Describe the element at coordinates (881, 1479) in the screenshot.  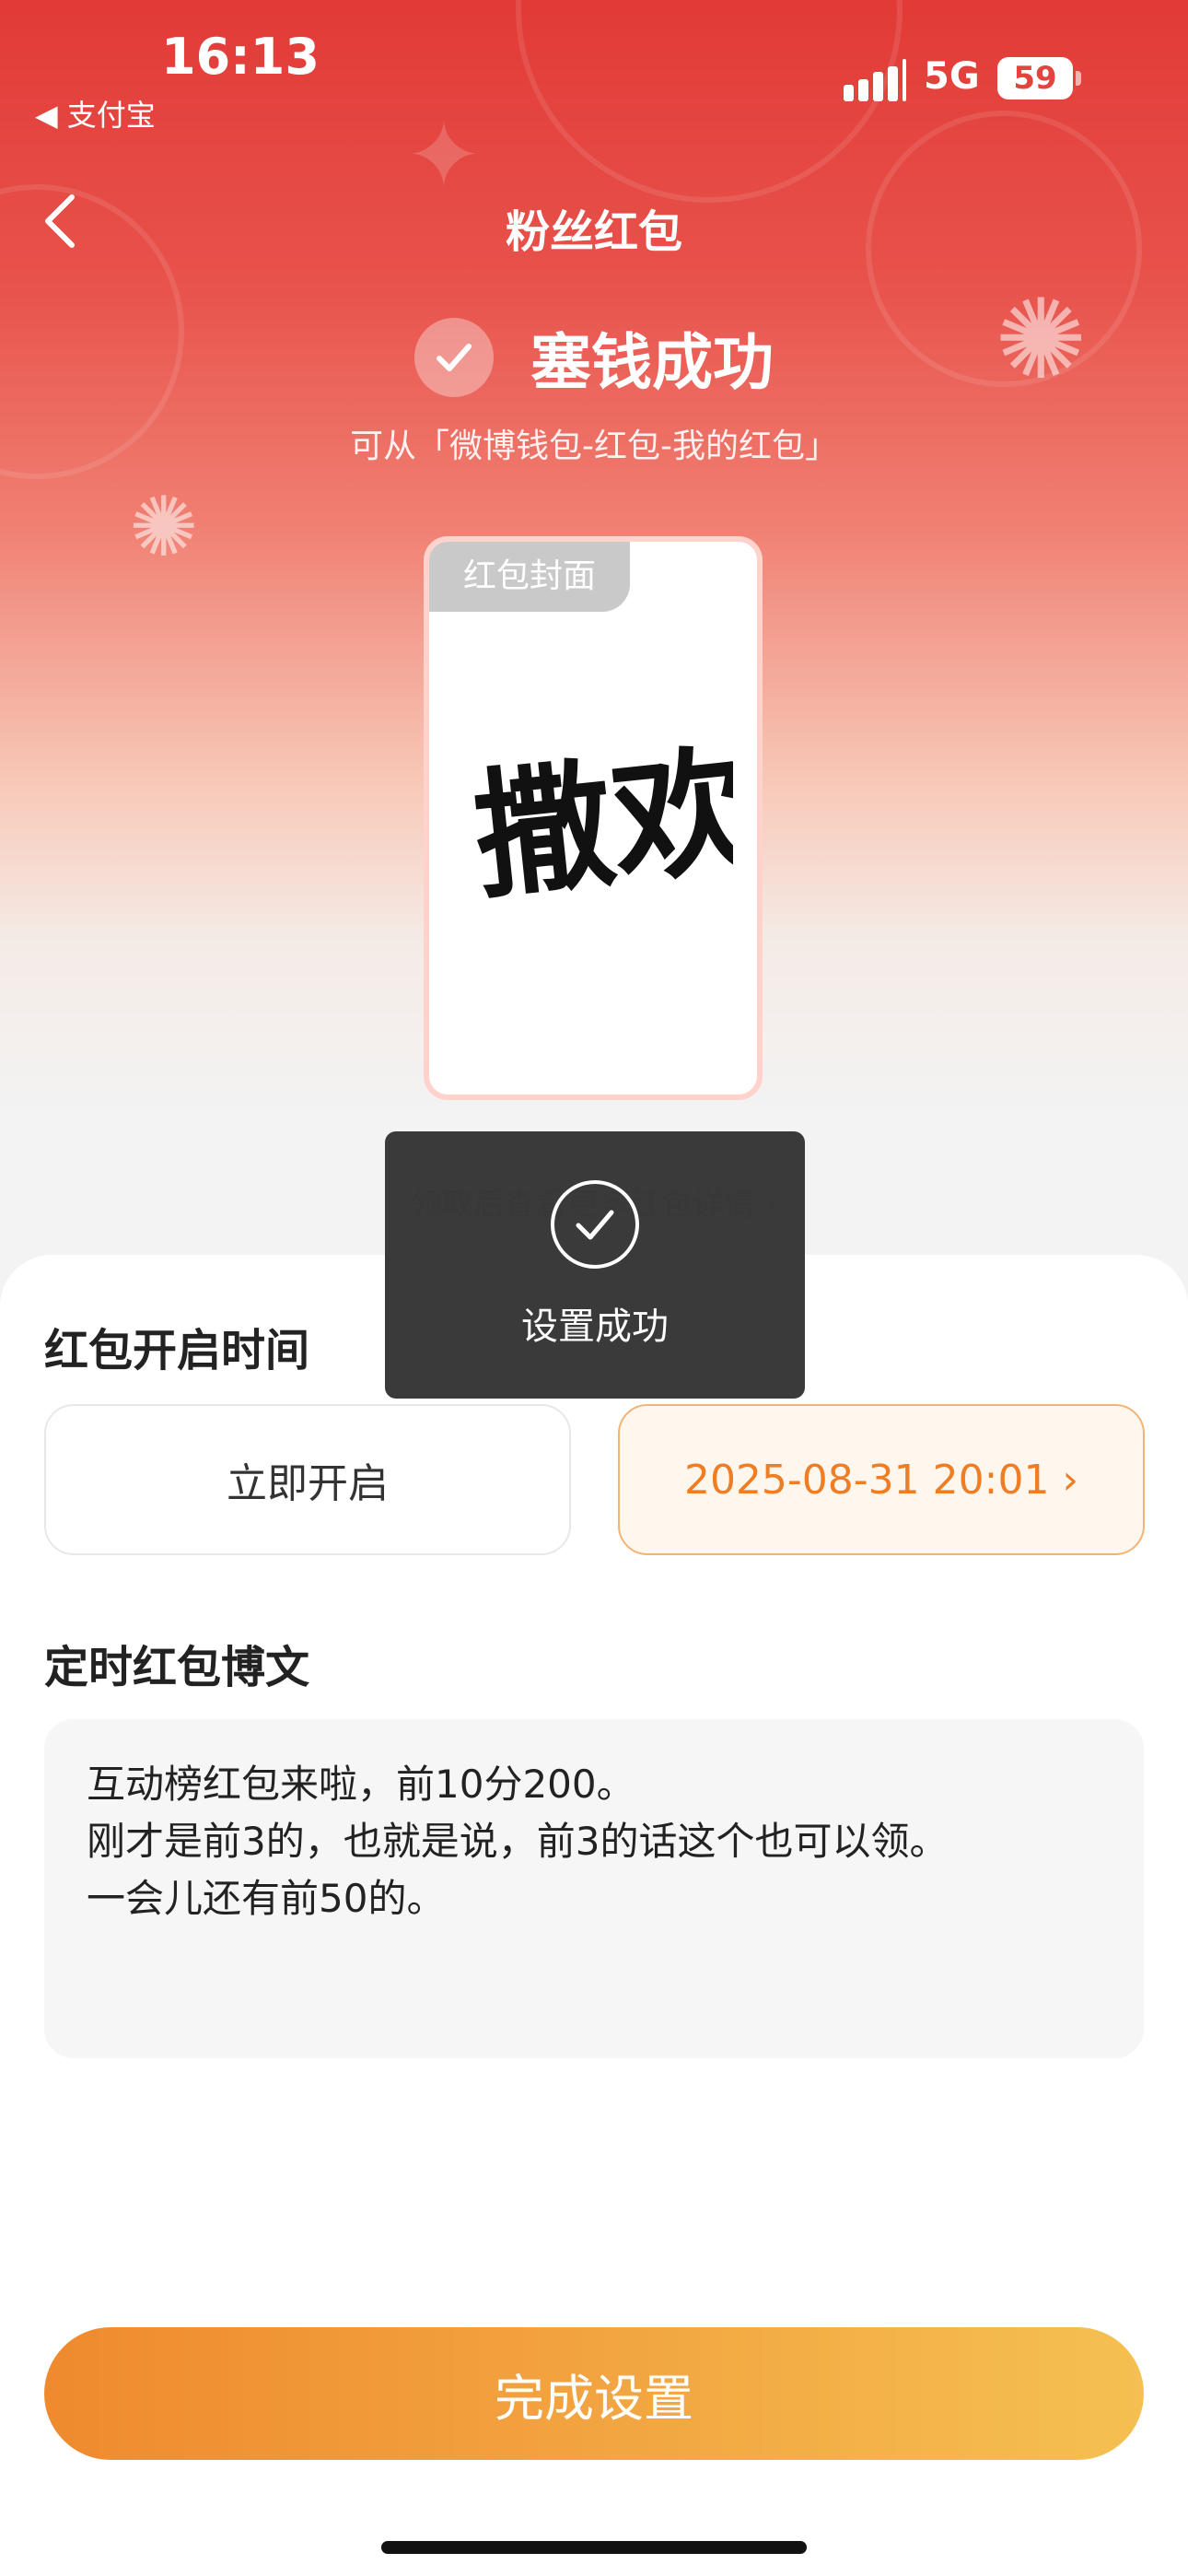
I see `scheduled-time-option: 2025-08-31 20:01 ›` at that location.